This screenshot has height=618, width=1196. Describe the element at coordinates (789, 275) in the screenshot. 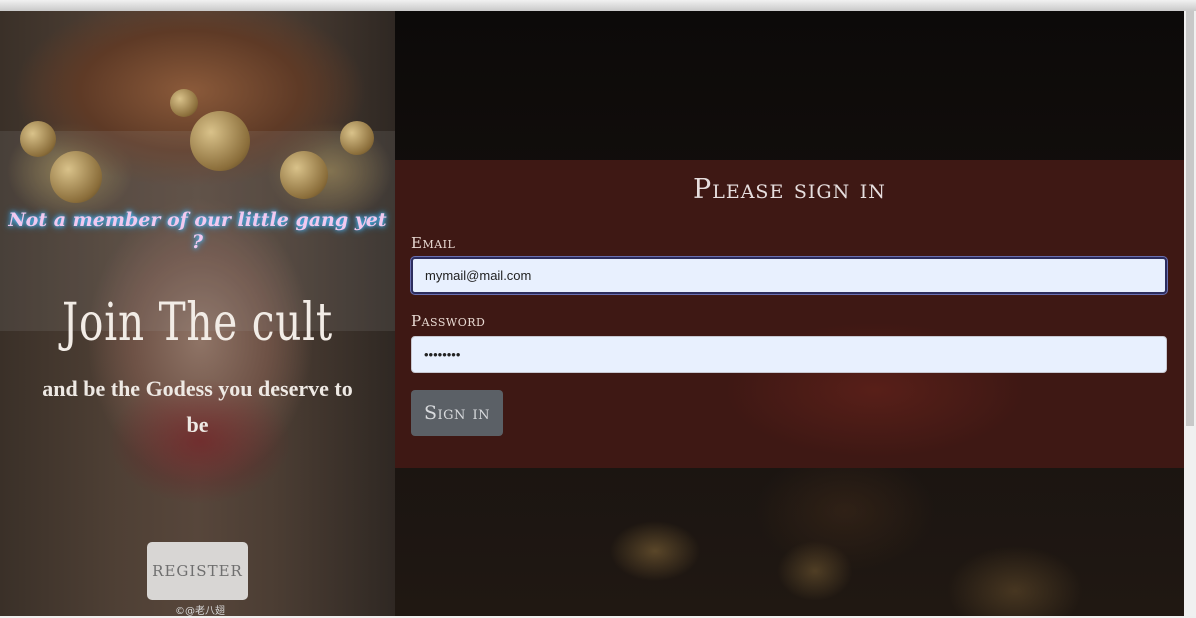

I see `email-field` at that location.